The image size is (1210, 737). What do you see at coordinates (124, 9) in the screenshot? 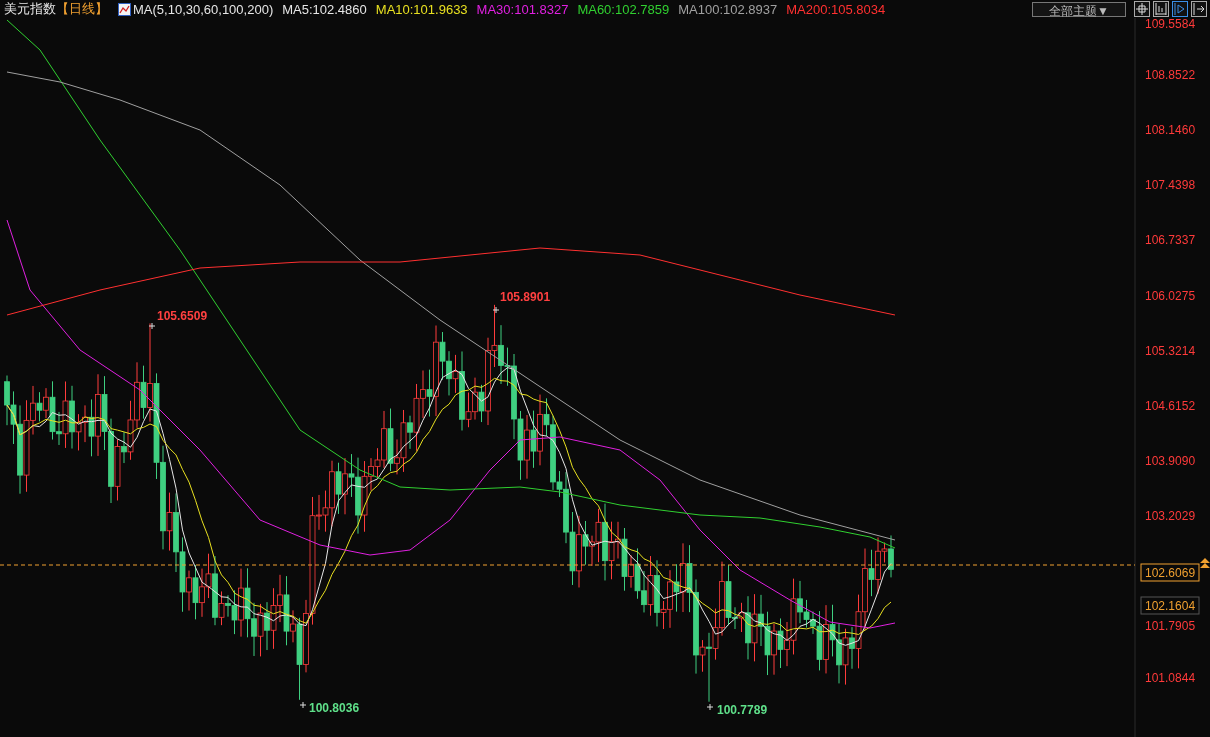
I see `line-chart-icon` at bounding box center [124, 9].